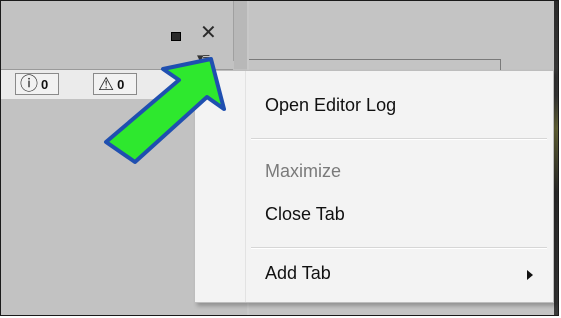 The image size is (561, 318). I want to click on maximize-icon, so click(176, 36).